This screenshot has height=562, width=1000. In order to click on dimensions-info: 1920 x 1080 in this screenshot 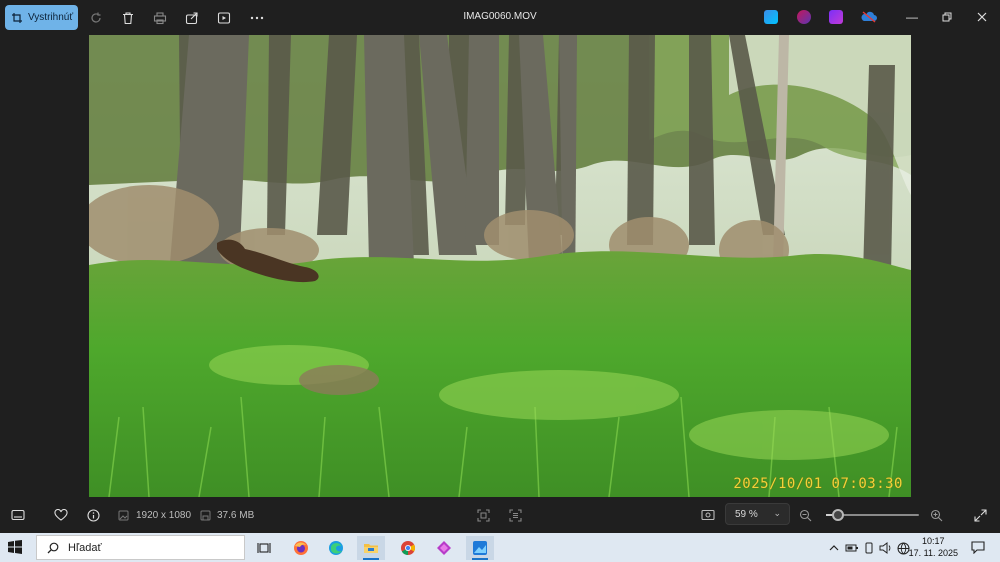, I will do `click(154, 515)`.